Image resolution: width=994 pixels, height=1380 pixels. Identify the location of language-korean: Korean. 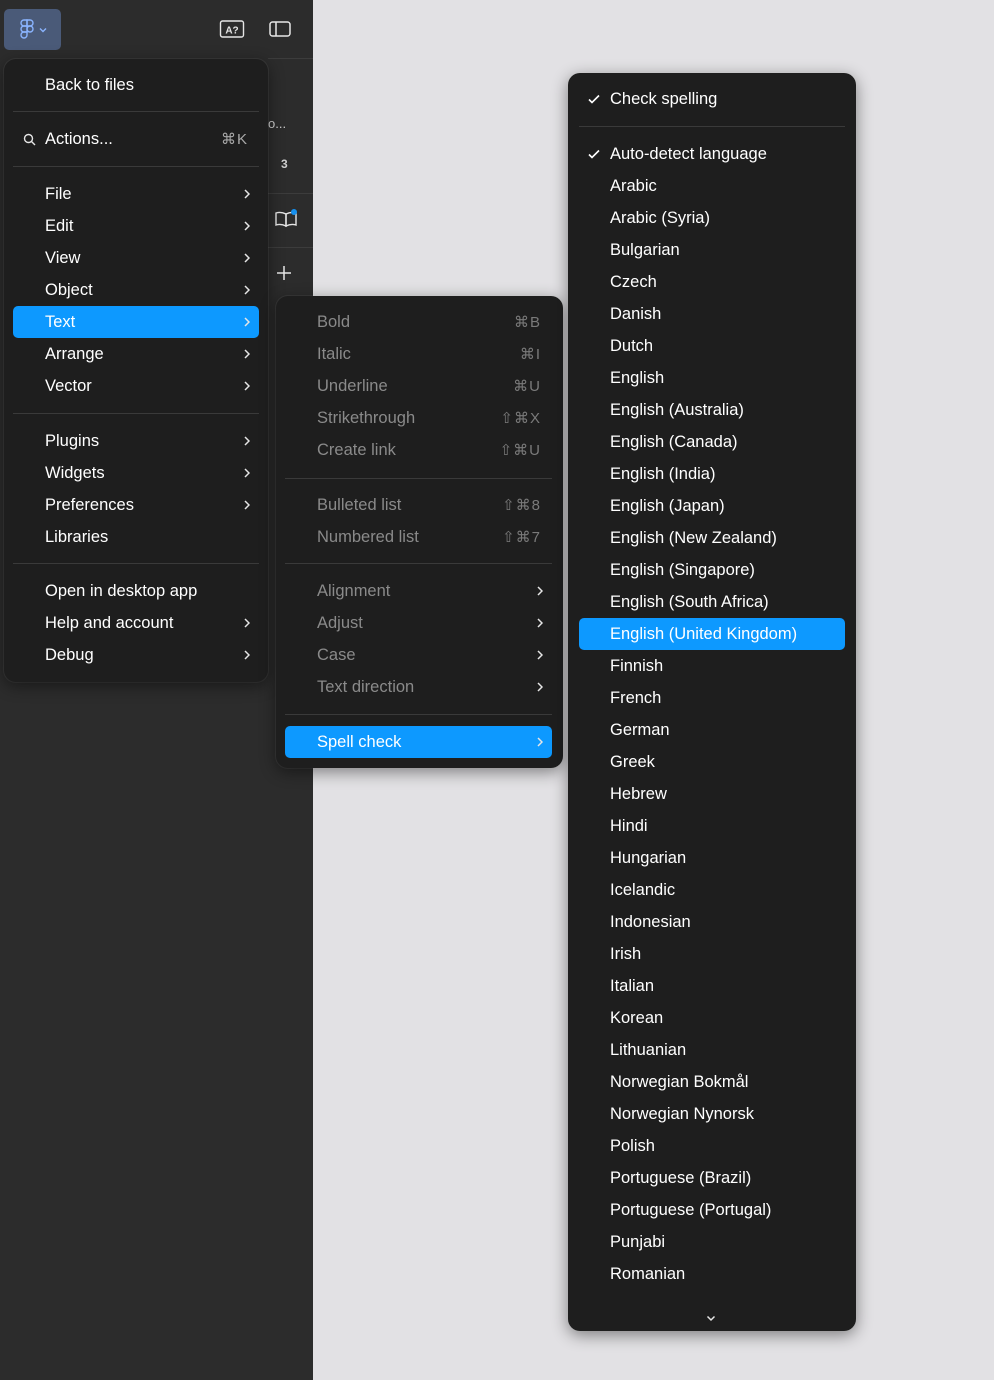
(712, 1018).